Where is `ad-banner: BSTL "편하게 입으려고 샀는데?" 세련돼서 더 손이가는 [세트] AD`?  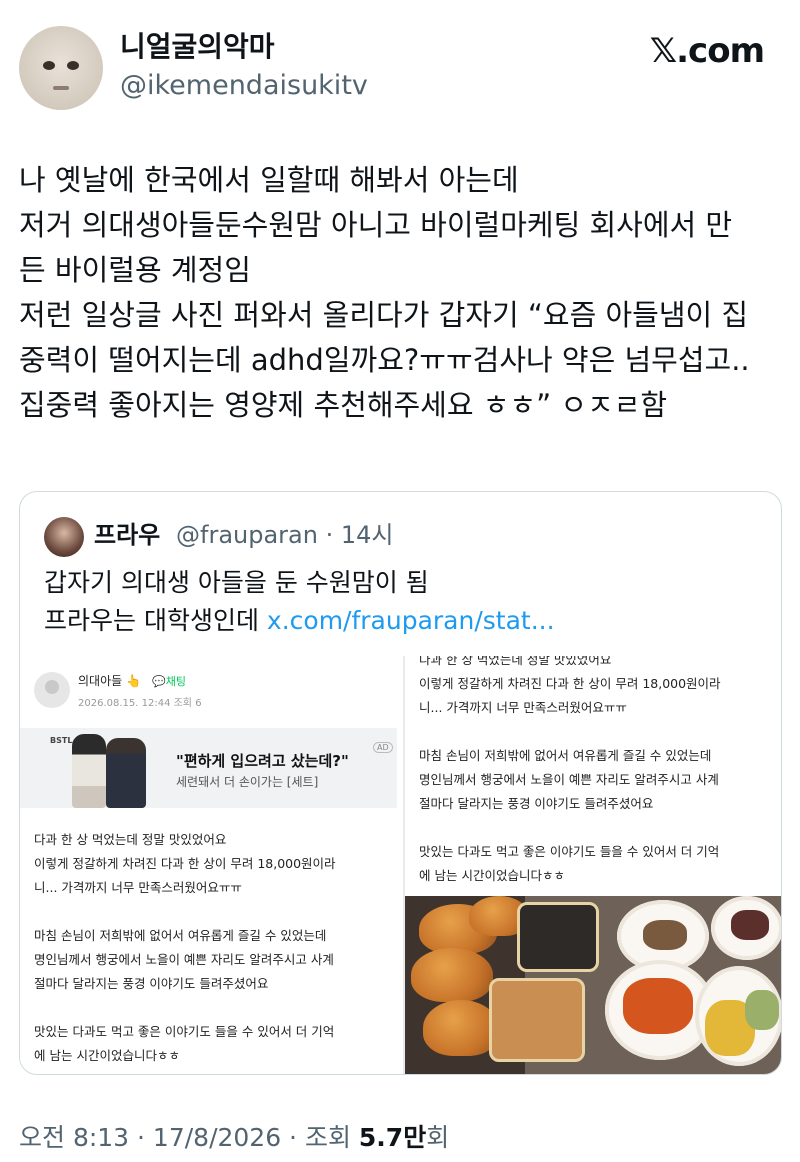 ad-banner: BSTL "편하게 입으려고 샀는데?" 세련돼서 더 손이가는 [세트] AD is located at coordinates (208, 768).